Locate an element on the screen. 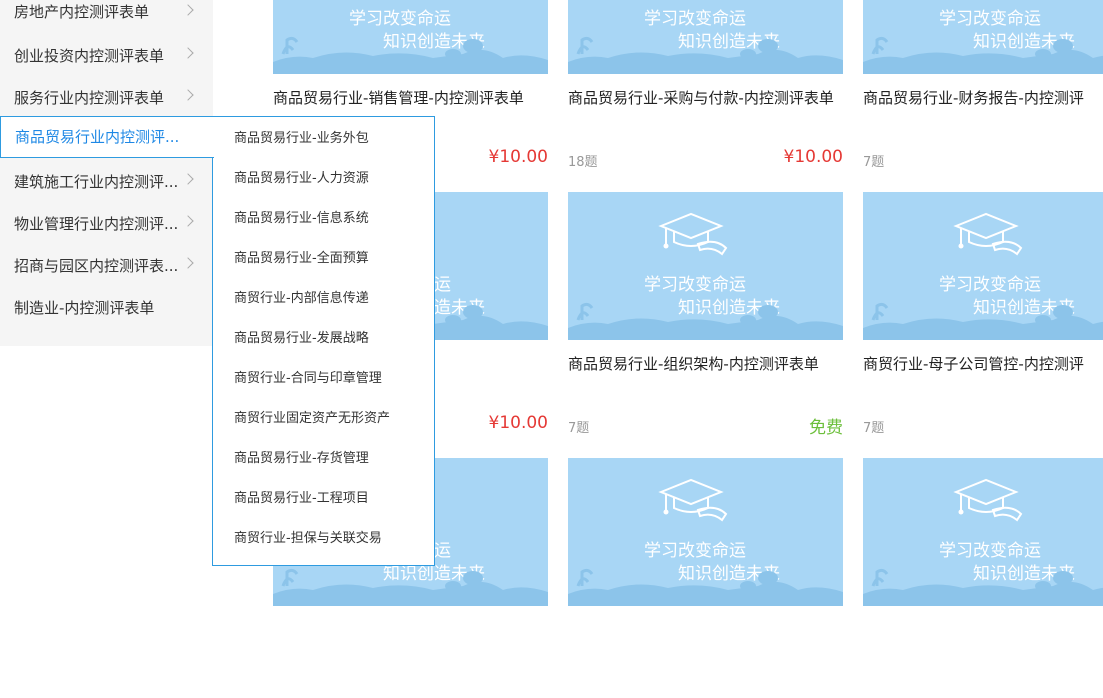 This screenshot has width=1103, height=698. card-title: 商贸行业-母子公司管控-内控测评 is located at coordinates (983, 364).